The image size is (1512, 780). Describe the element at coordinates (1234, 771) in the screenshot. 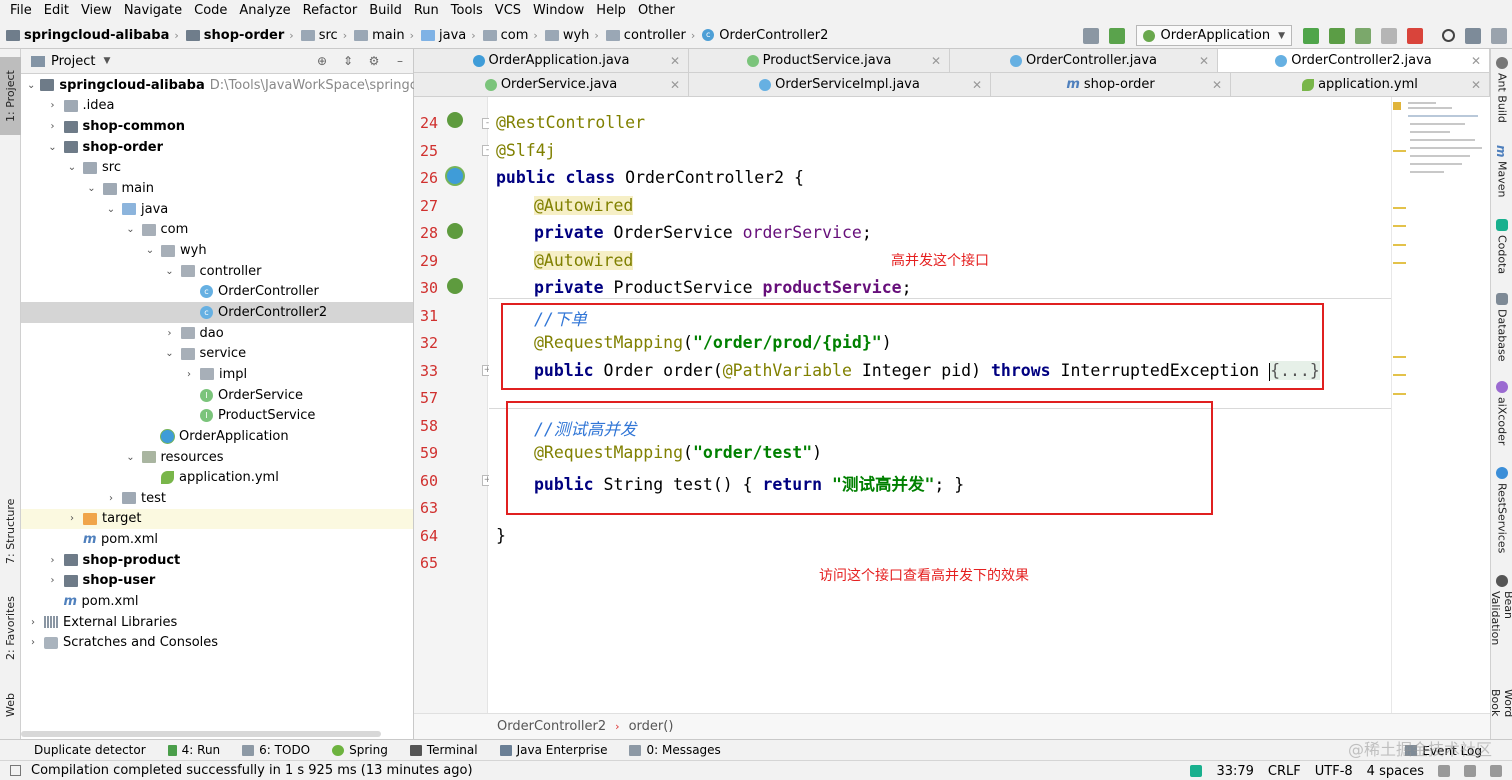

I see `caret-position: 33:79` at that location.